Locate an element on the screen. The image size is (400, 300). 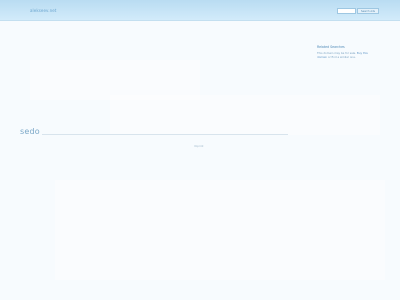
top-bar: alekseev.net Search Ads is located at coordinates (200, 10).